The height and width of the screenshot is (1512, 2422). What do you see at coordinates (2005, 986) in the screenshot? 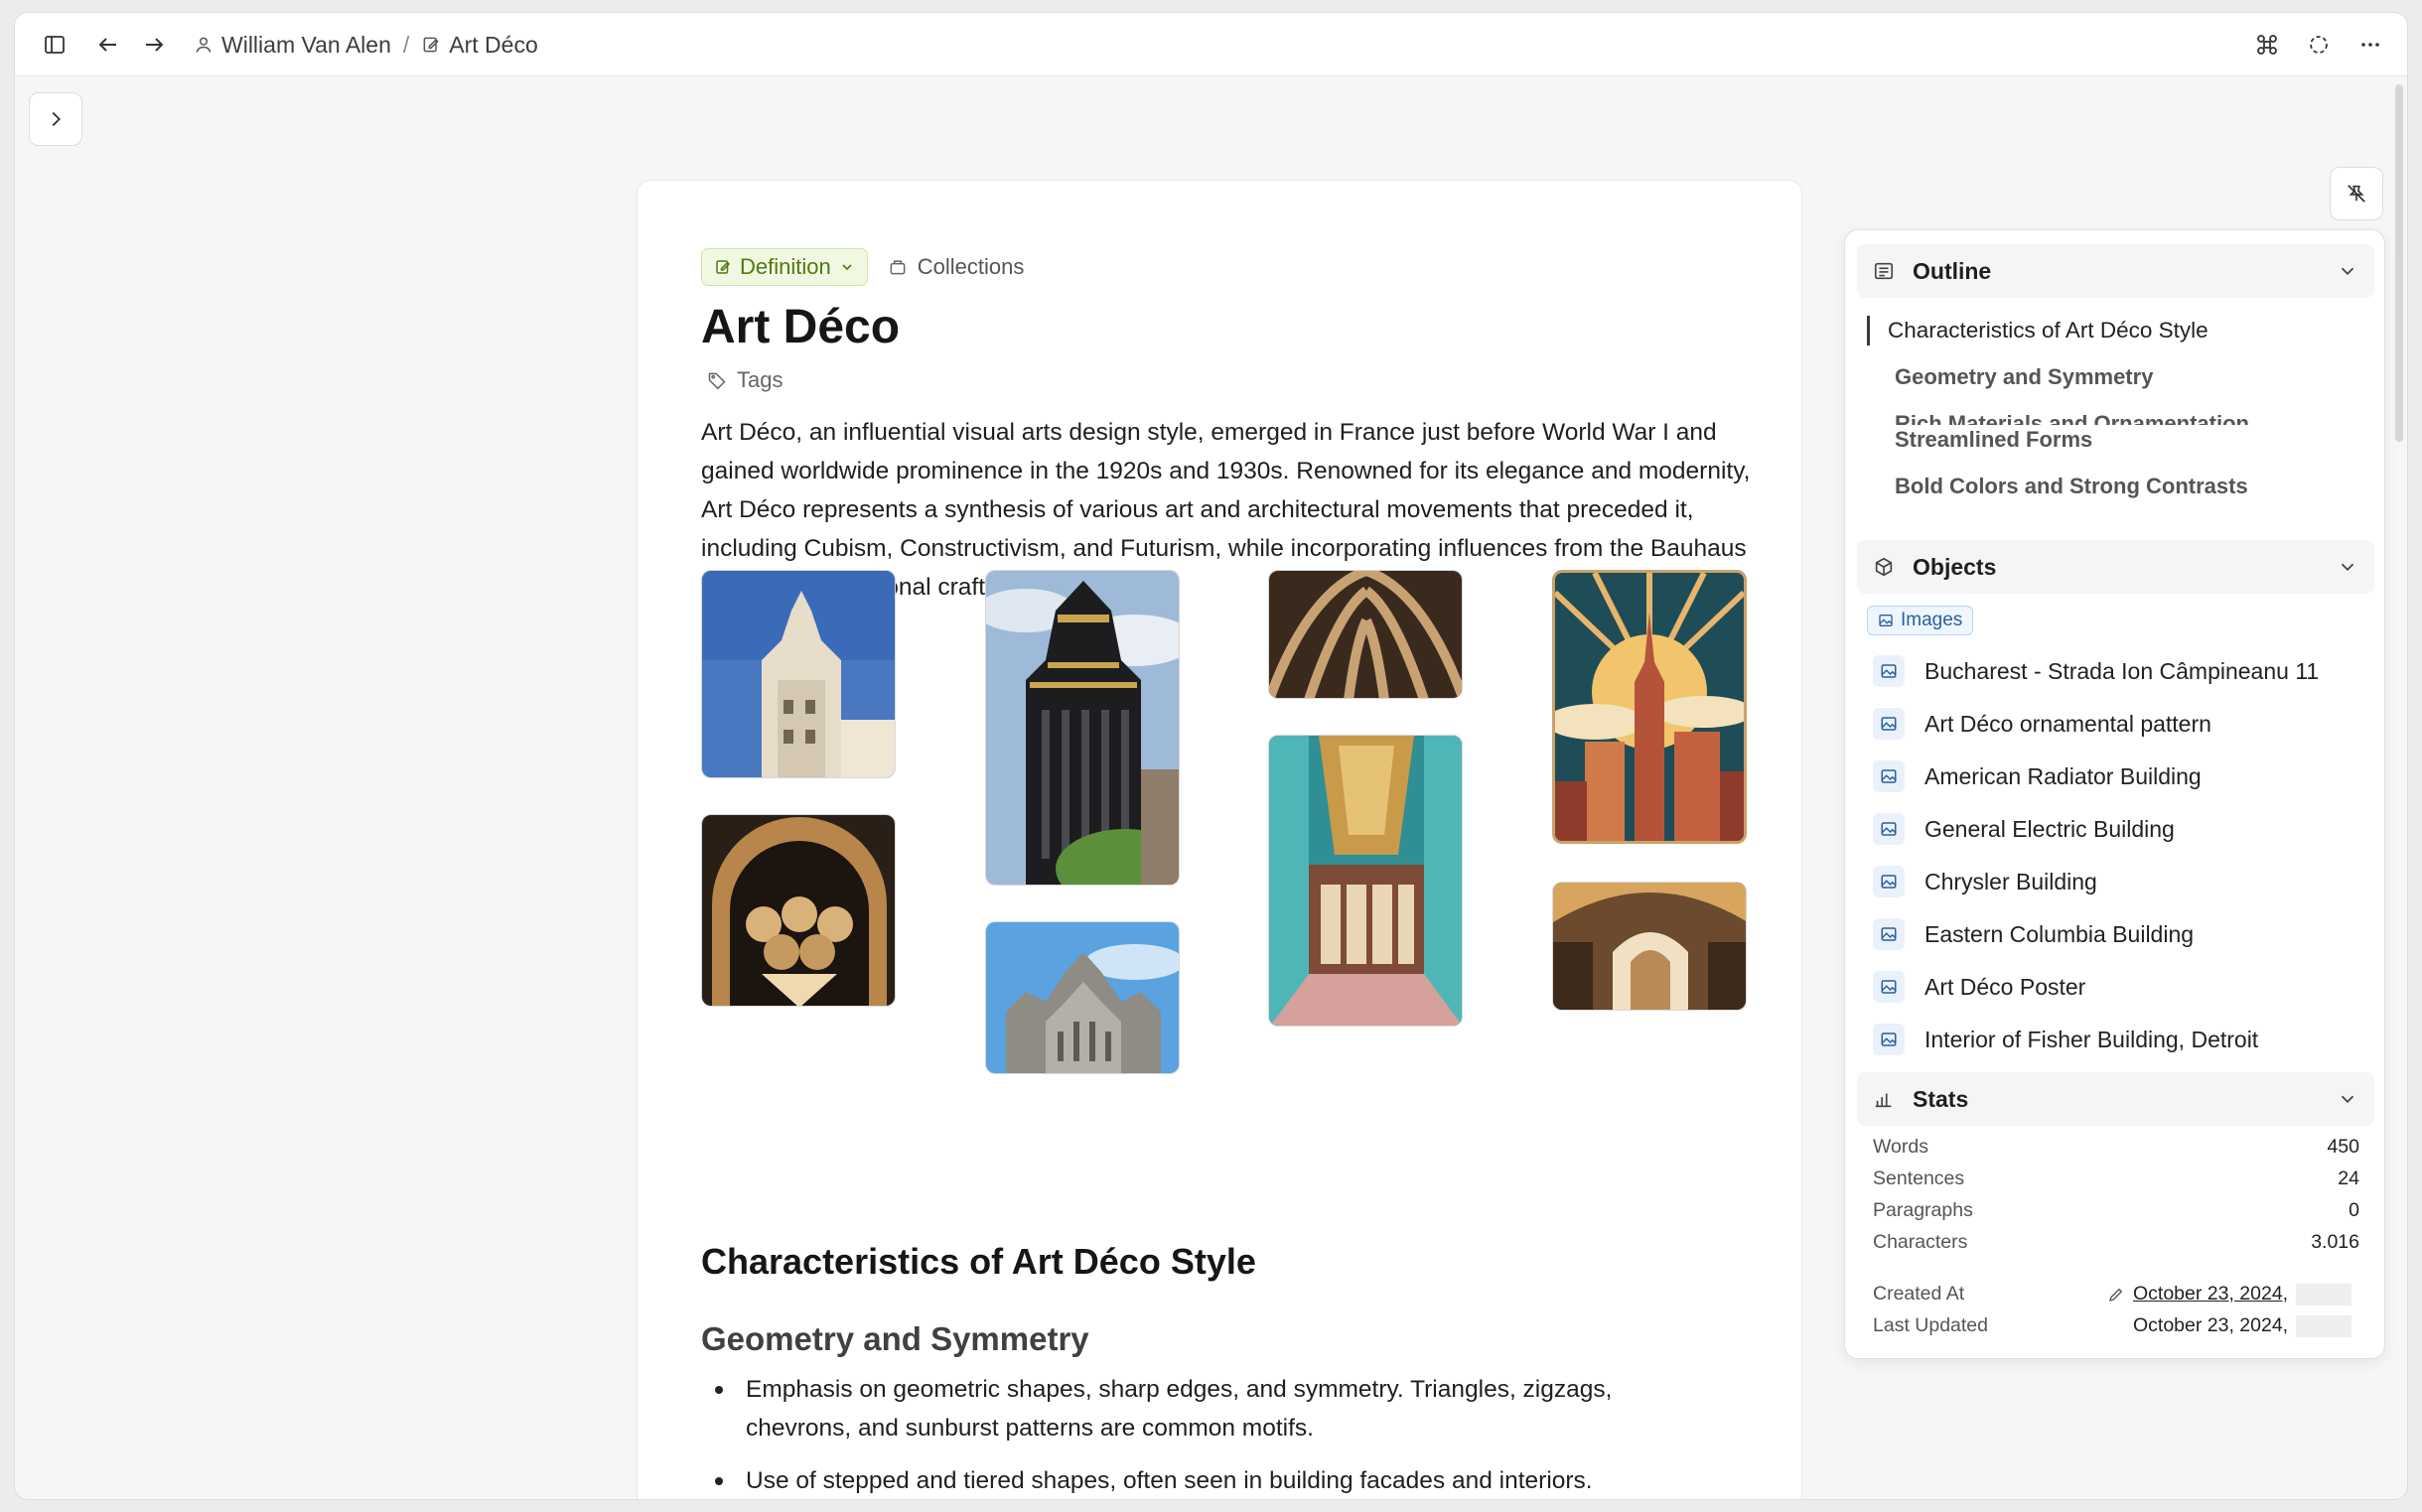
I see `object-item-label: Art Déco Poster` at bounding box center [2005, 986].